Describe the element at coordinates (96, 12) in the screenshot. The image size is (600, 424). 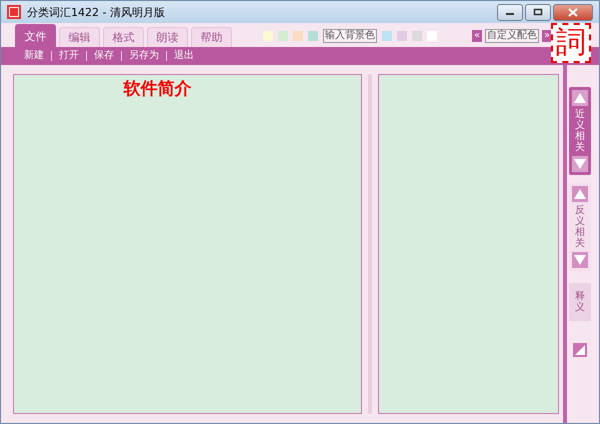
I see `window-title: 分类词汇1422 - 清风明月版` at that location.